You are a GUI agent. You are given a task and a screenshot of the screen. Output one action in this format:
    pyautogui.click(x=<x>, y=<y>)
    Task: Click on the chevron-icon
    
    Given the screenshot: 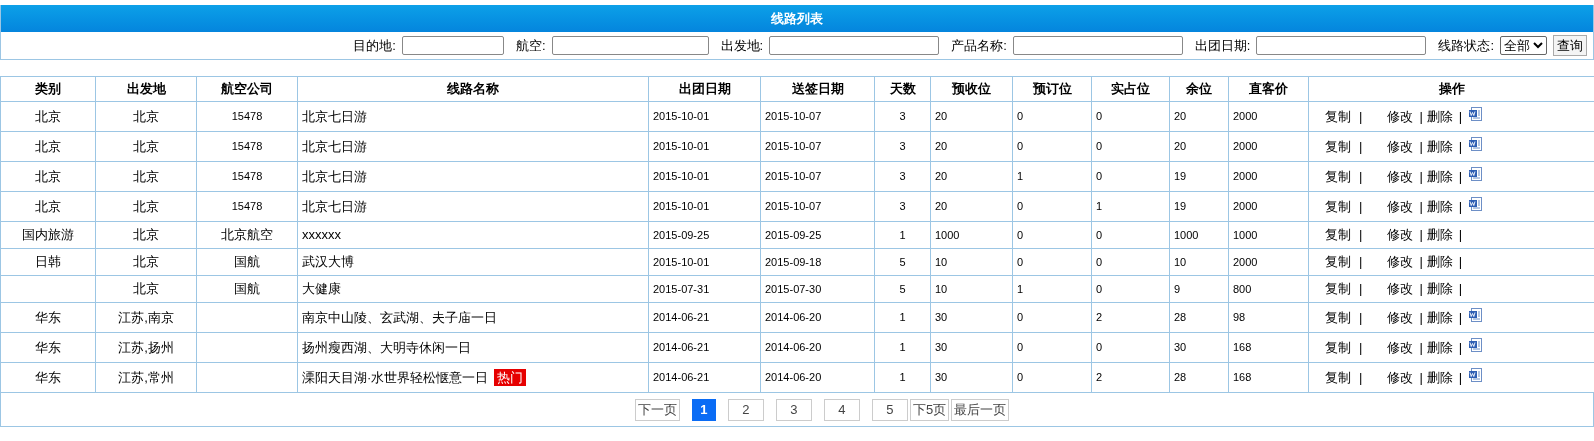 What is the action you would take?
    pyautogui.click(x=1538, y=45)
    